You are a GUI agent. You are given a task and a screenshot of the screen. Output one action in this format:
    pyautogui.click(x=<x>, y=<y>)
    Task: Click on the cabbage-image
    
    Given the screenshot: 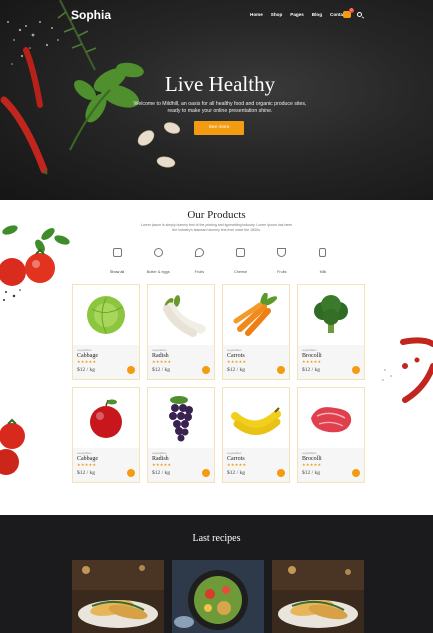 What is the action you would take?
    pyautogui.click(x=106, y=315)
    